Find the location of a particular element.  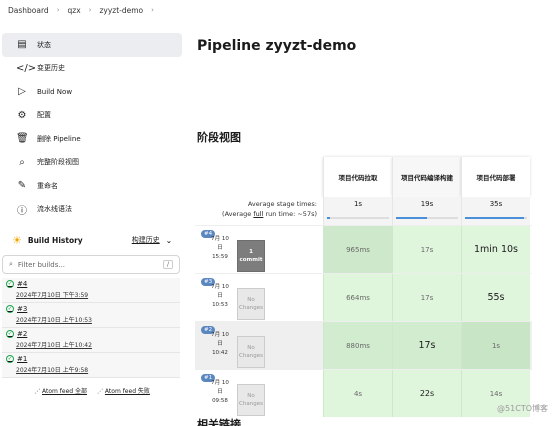

build-number: #2 is located at coordinates (22, 334).